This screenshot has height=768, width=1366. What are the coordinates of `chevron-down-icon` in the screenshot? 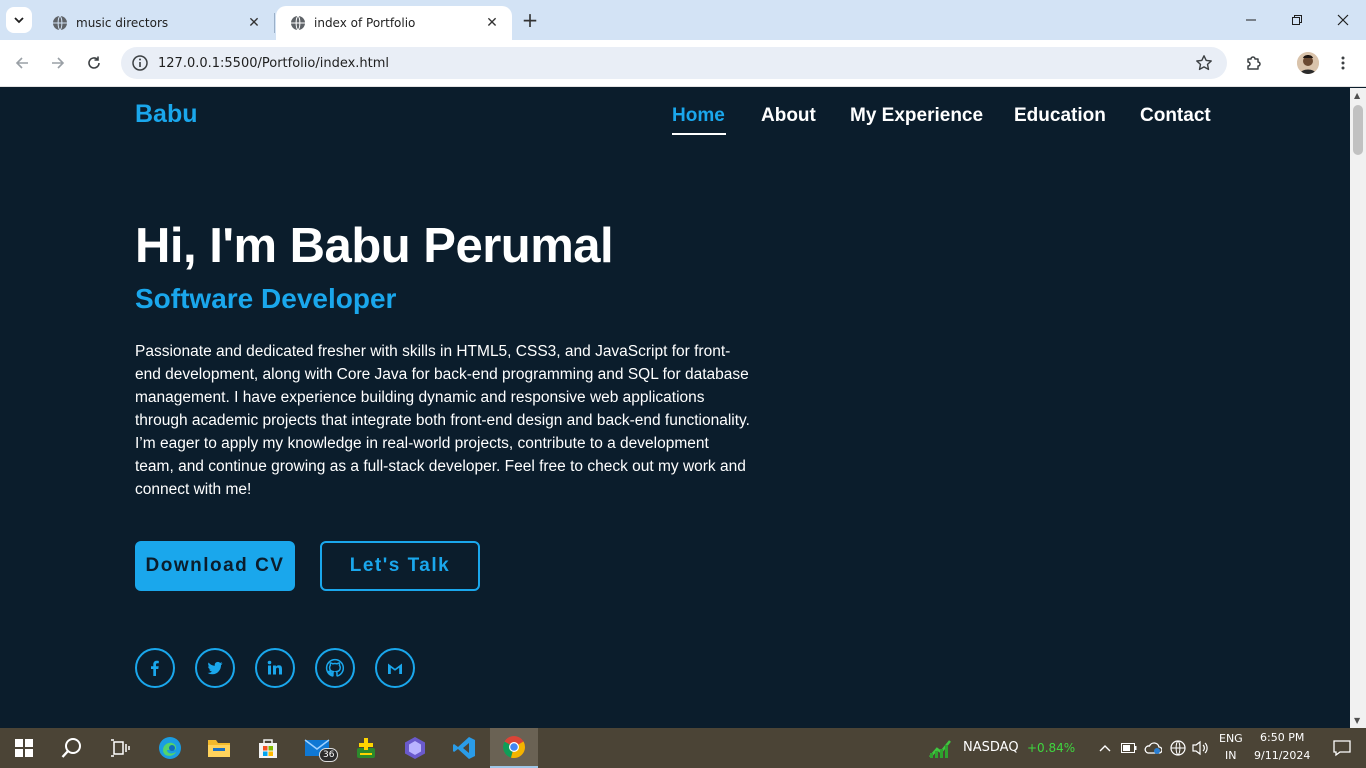 It's located at (19, 20).